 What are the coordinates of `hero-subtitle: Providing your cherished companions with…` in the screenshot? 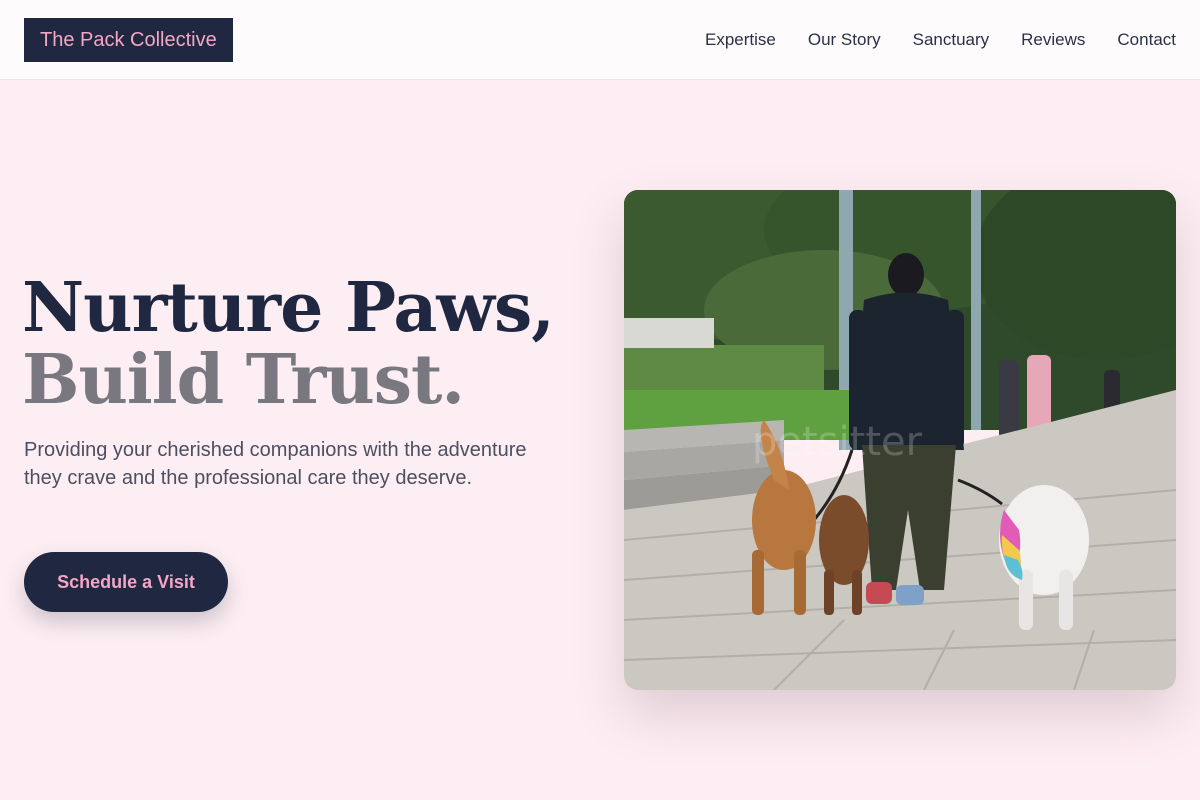 It's located at (275, 464).